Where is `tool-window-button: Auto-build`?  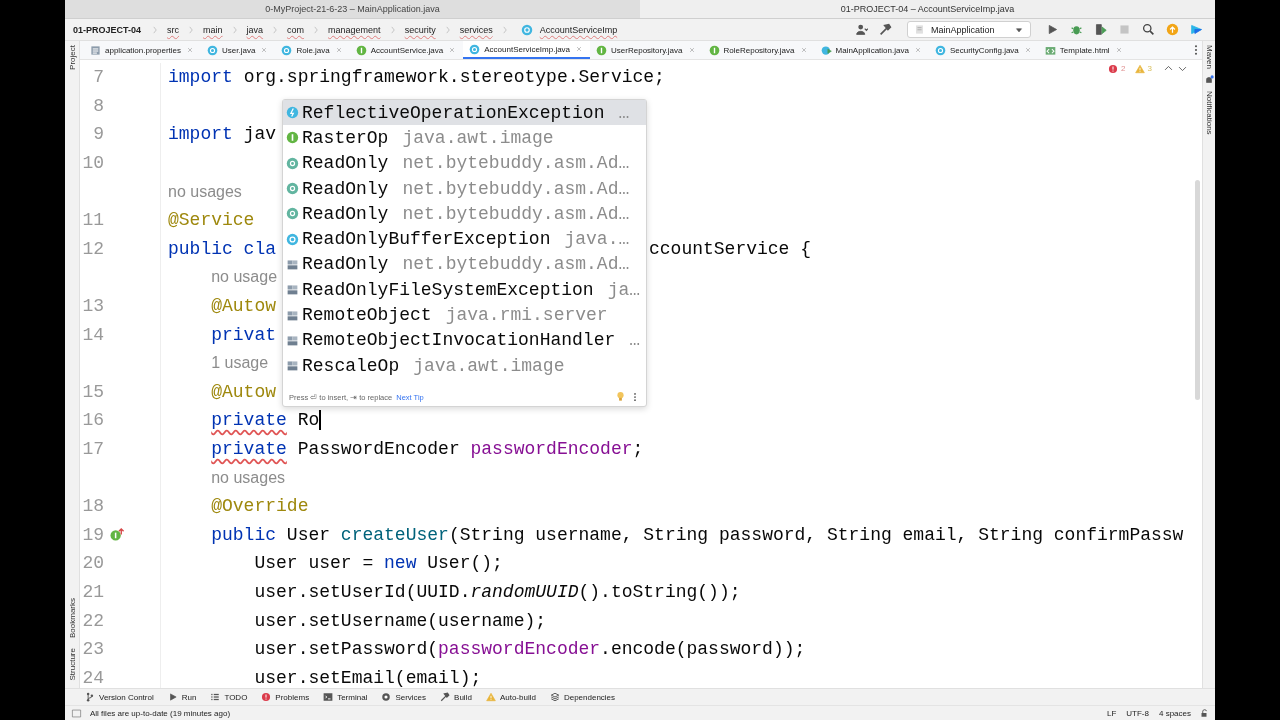
tool-window-button: Auto-build is located at coordinates (510, 697).